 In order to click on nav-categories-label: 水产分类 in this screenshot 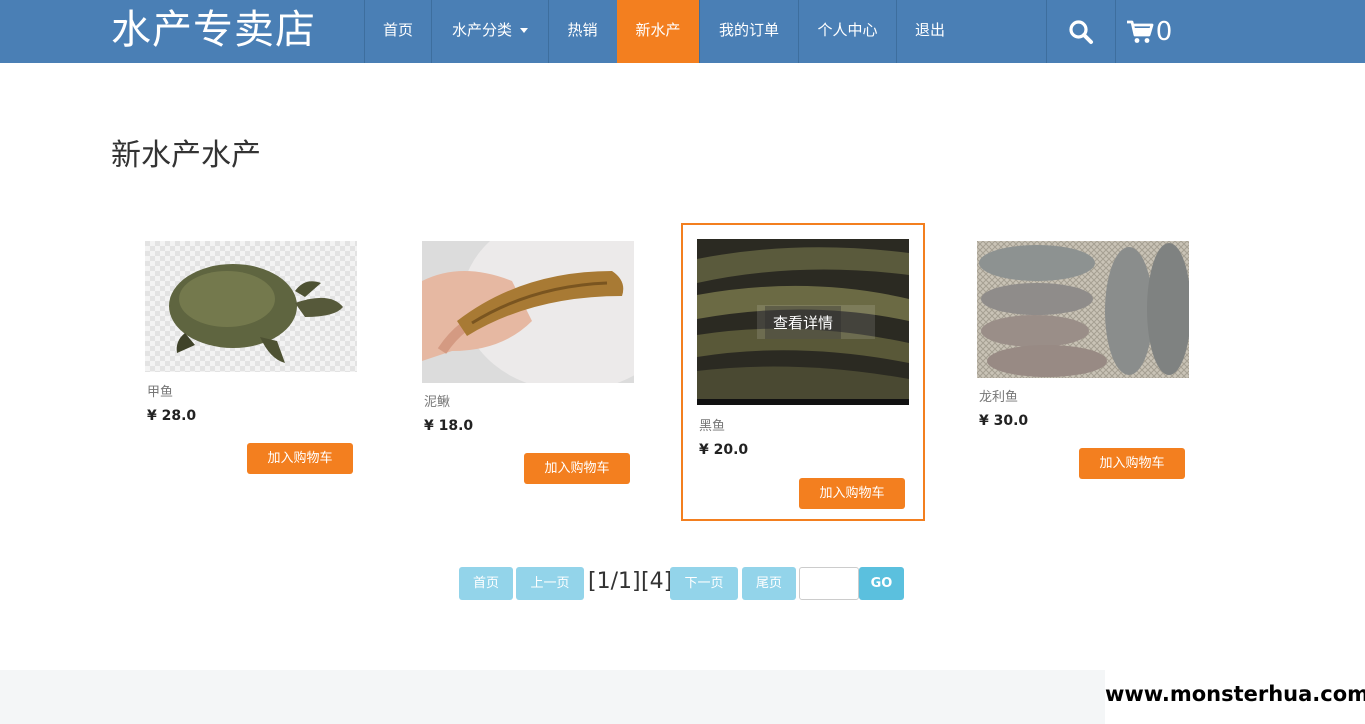, I will do `click(481, 30)`.